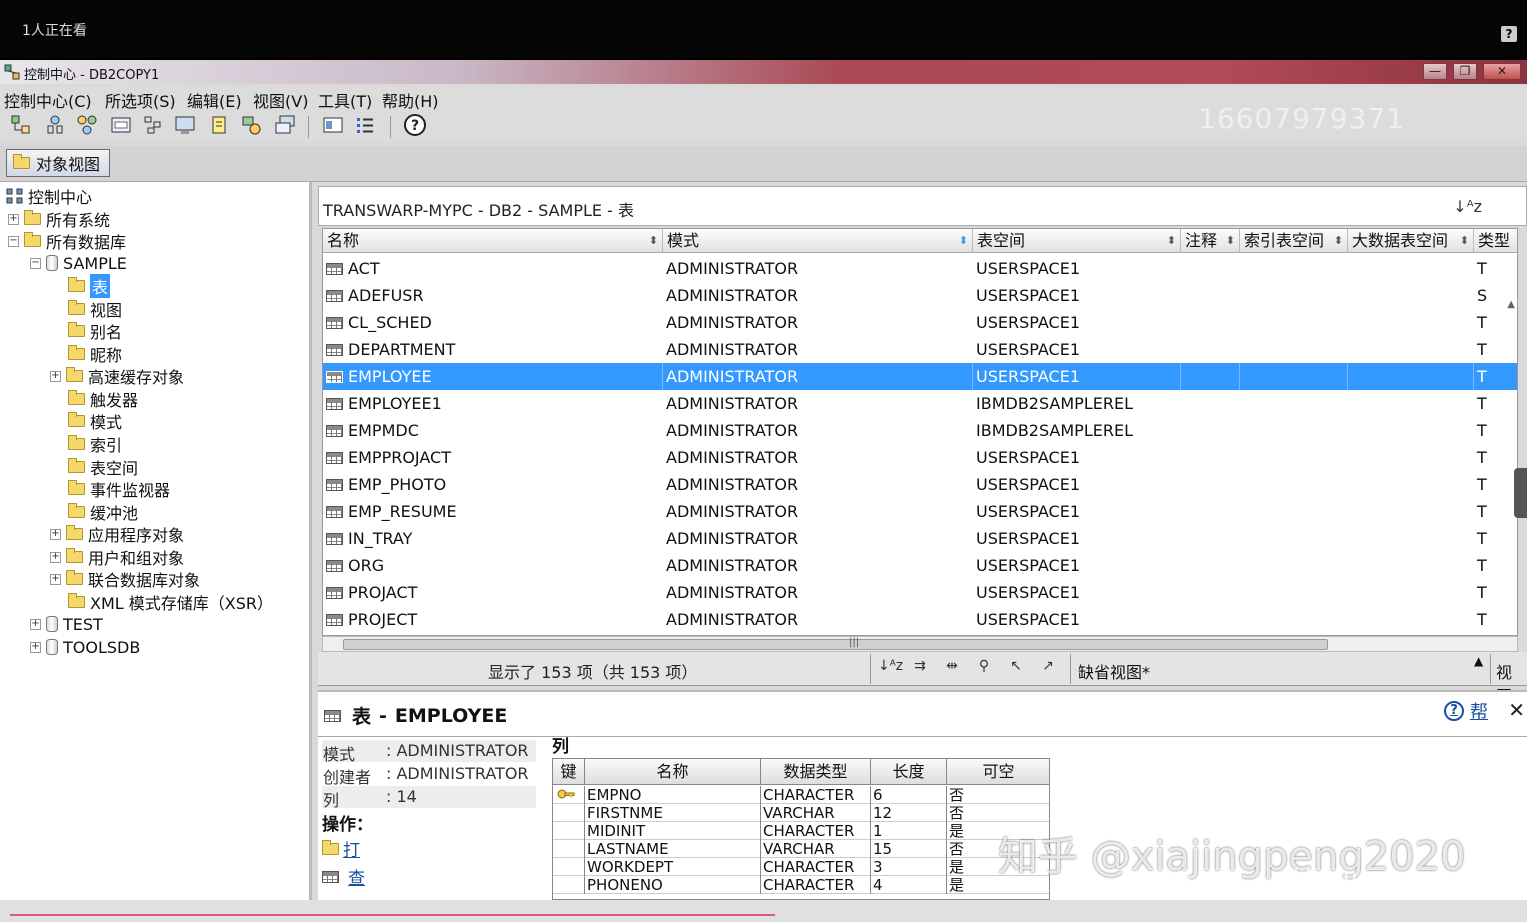  What do you see at coordinates (48, 100) in the screenshot?
I see `menu-control-center: 控制中心(C)` at bounding box center [48, 100].